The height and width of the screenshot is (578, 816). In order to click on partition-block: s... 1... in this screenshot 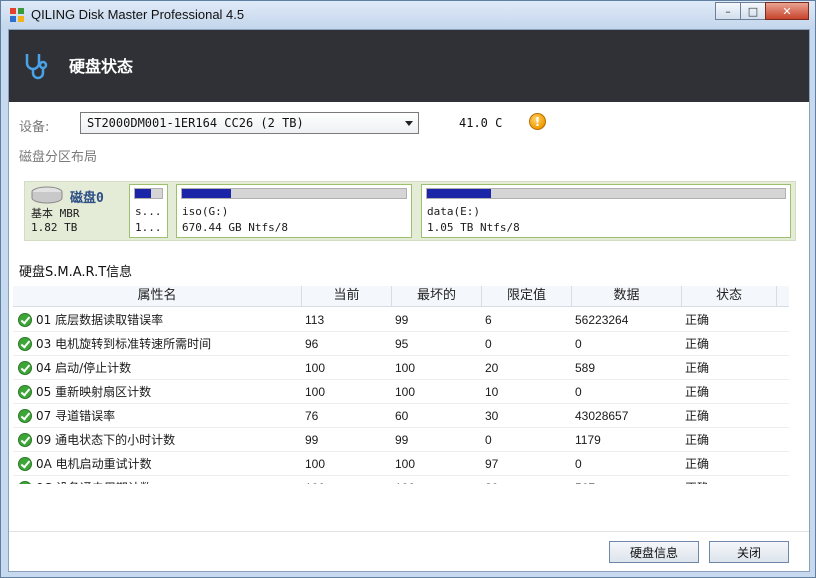, I will do `click(148, 211)`.